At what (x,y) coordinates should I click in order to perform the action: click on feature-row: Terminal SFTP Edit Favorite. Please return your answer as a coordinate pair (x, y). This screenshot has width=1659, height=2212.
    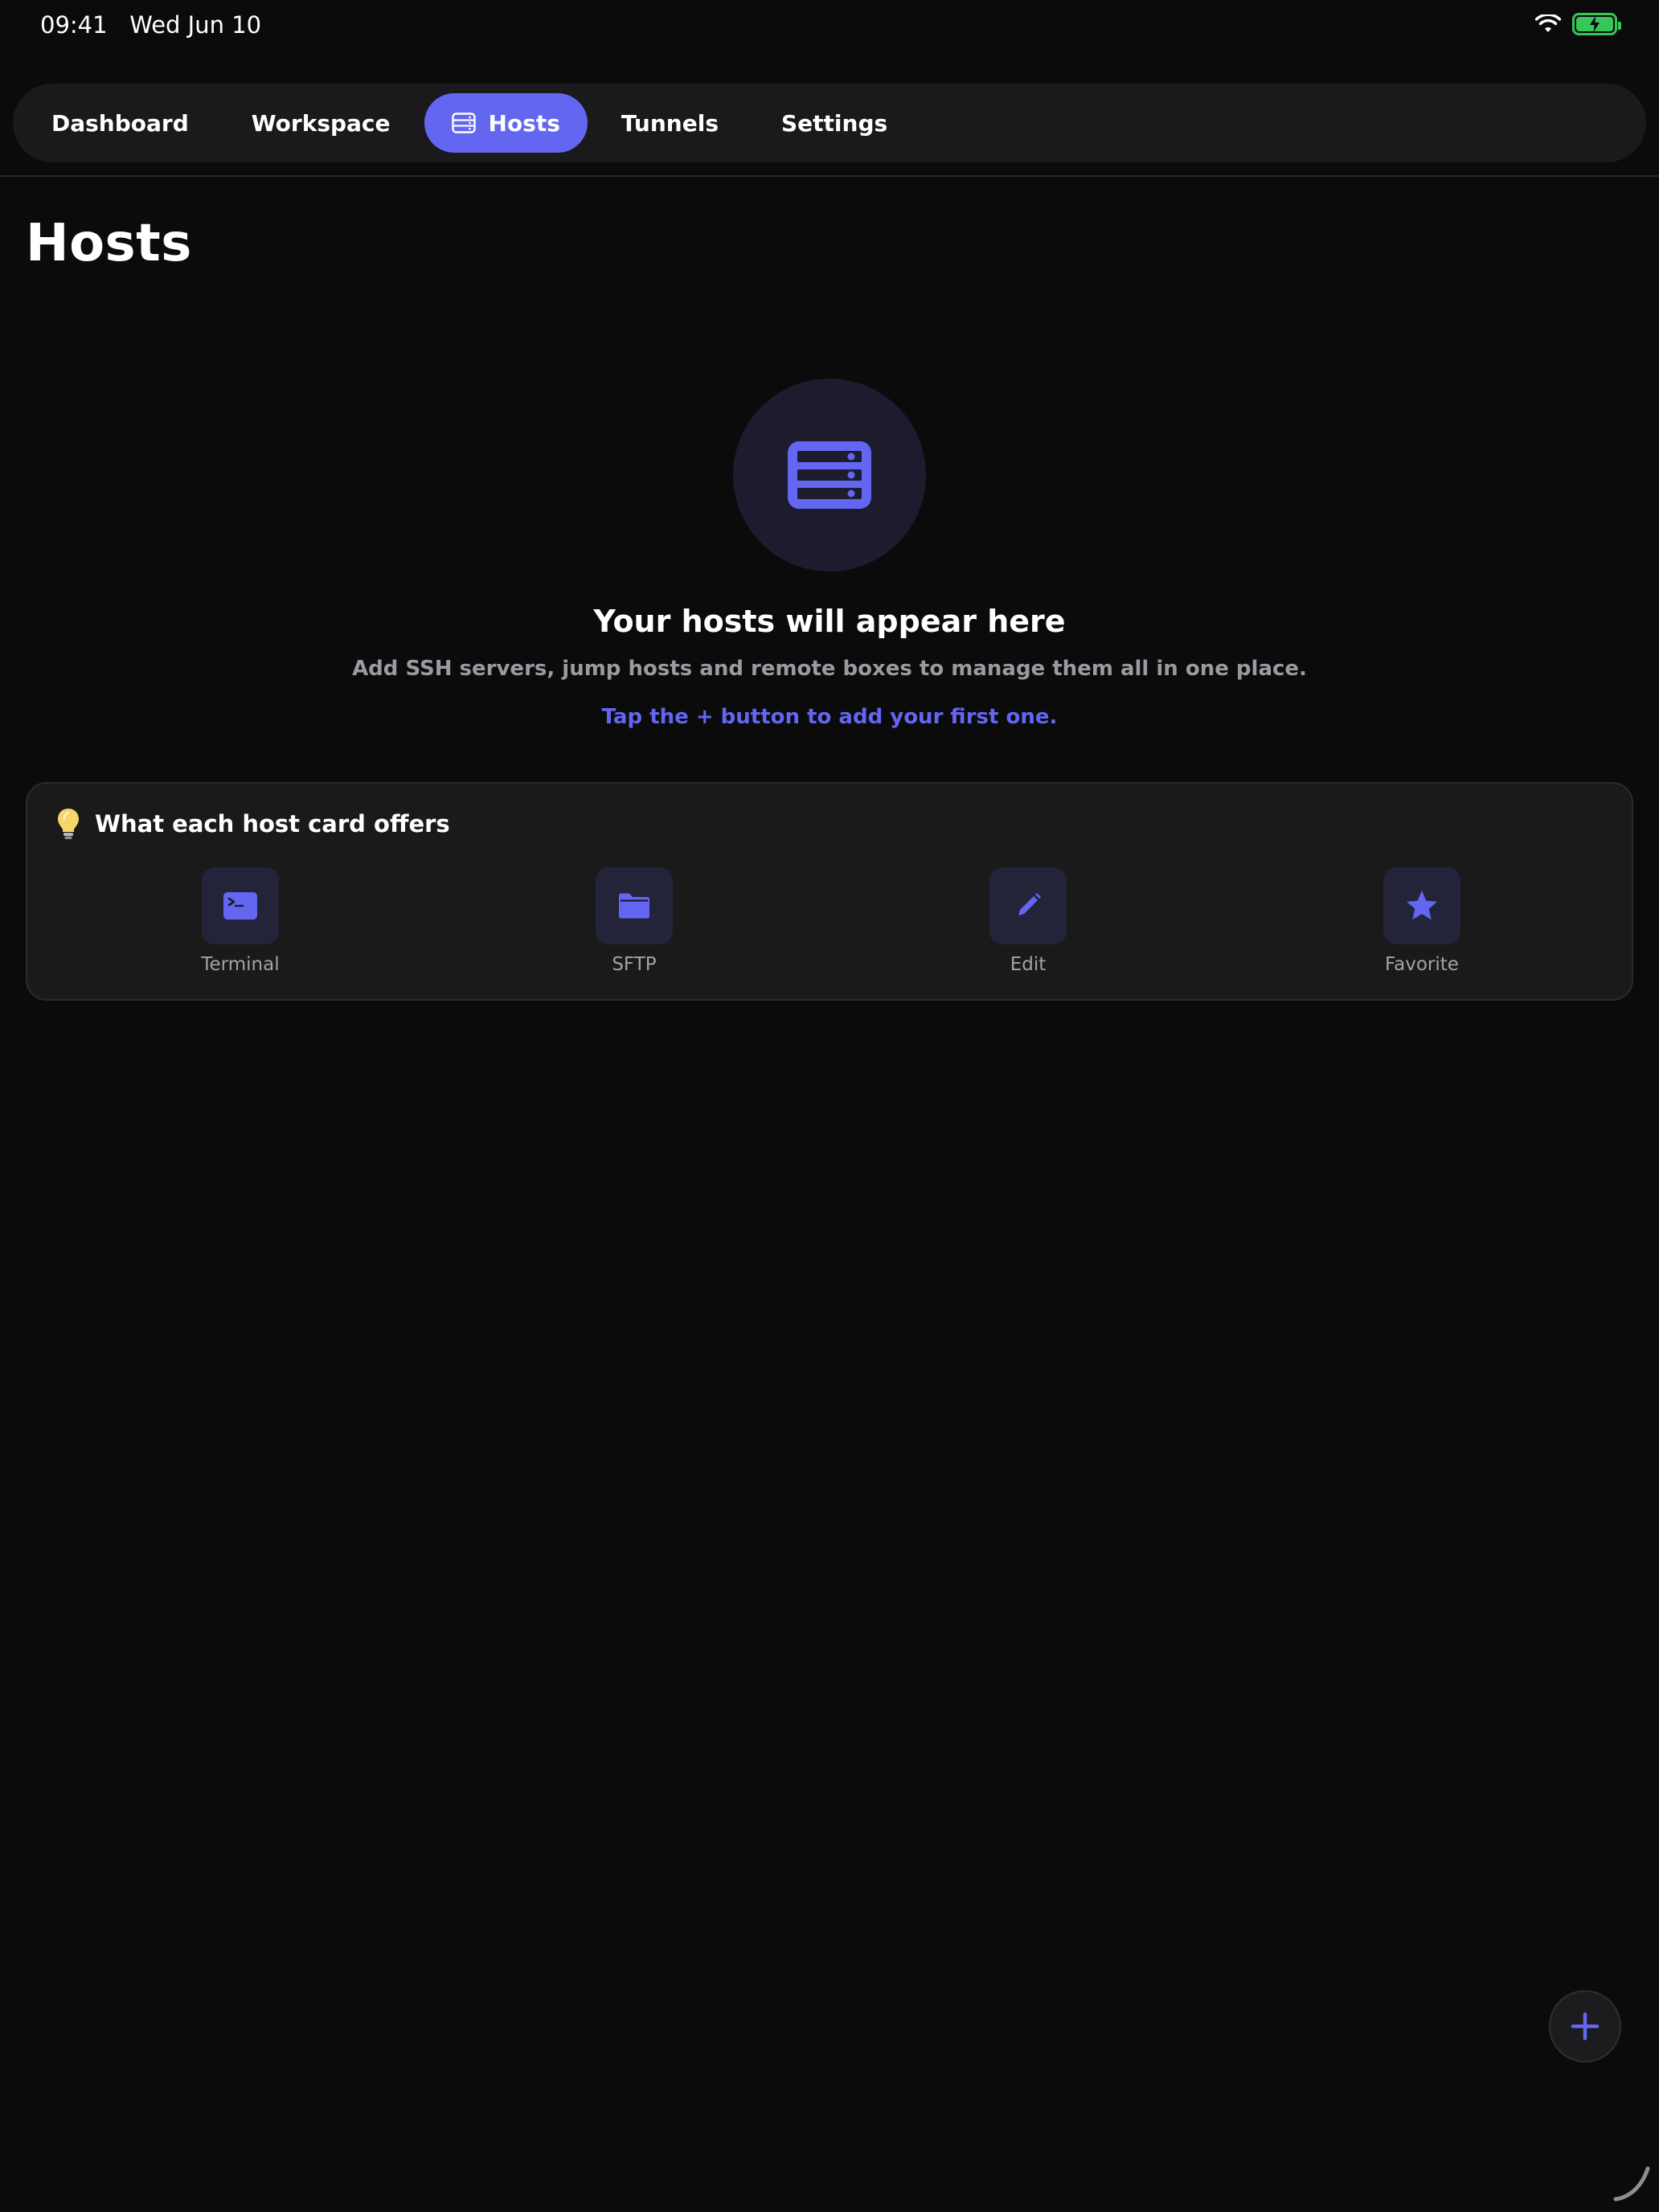
    Looking at the image, I should click on (829, 928).